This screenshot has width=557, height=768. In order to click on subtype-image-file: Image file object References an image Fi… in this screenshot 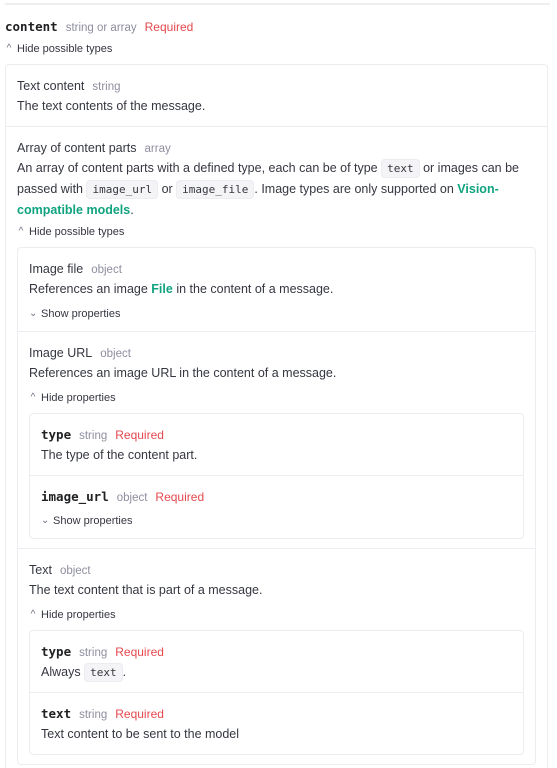, I will do `click(276, 289)`.